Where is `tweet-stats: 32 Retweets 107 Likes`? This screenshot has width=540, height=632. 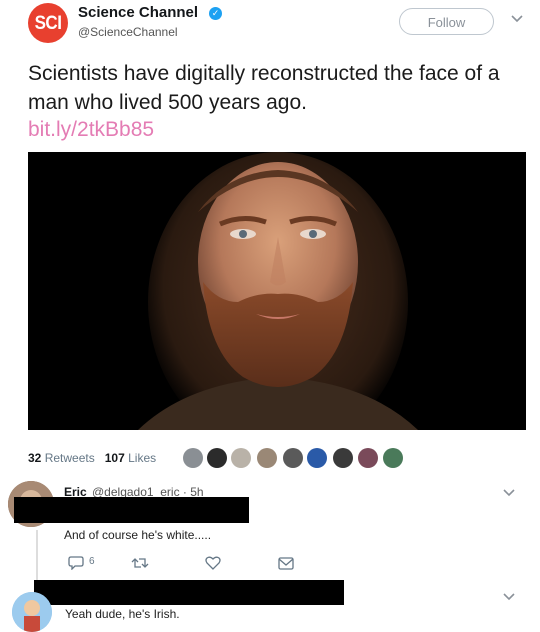 tweet-stats: 32 Retweets 107 Likes is located at coordinates (92, 458).